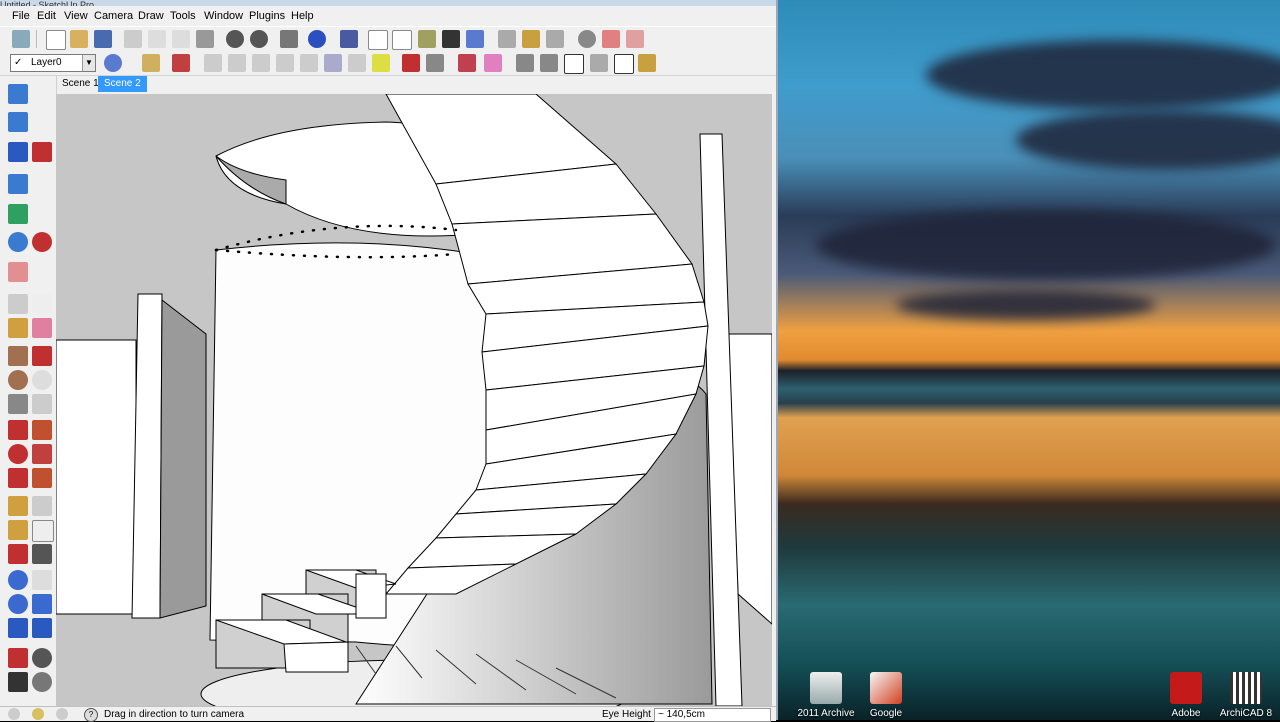 This screenshot has width=1280, height=722. Describe the element at coordinates (181, 63) in the screenshot. I see `pencil-icon` at that location.